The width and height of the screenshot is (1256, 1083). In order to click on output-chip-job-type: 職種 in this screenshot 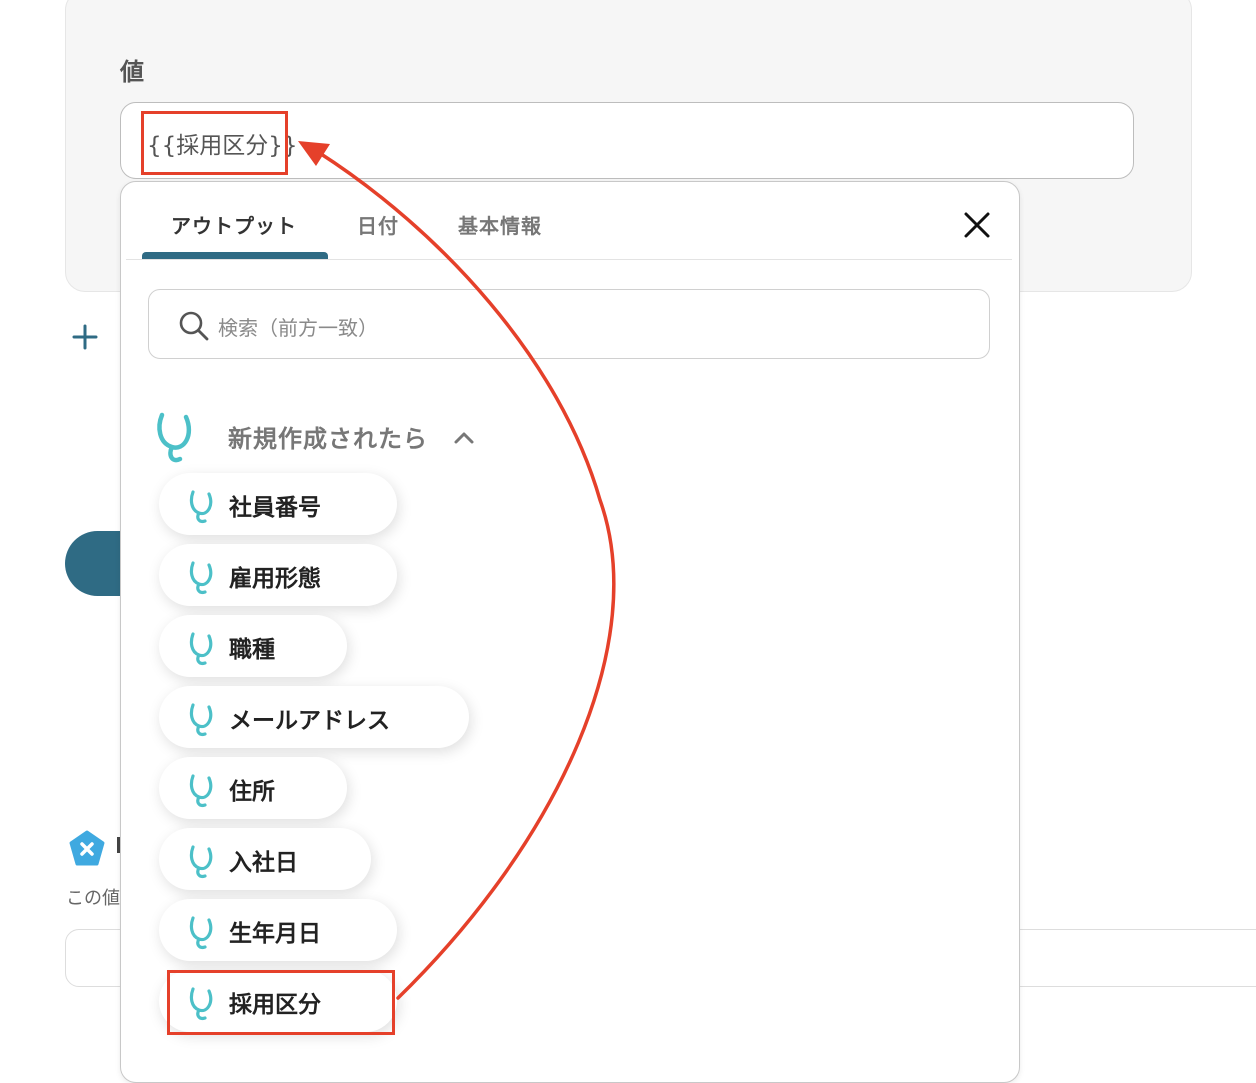, I will do `click(253, 646)`.